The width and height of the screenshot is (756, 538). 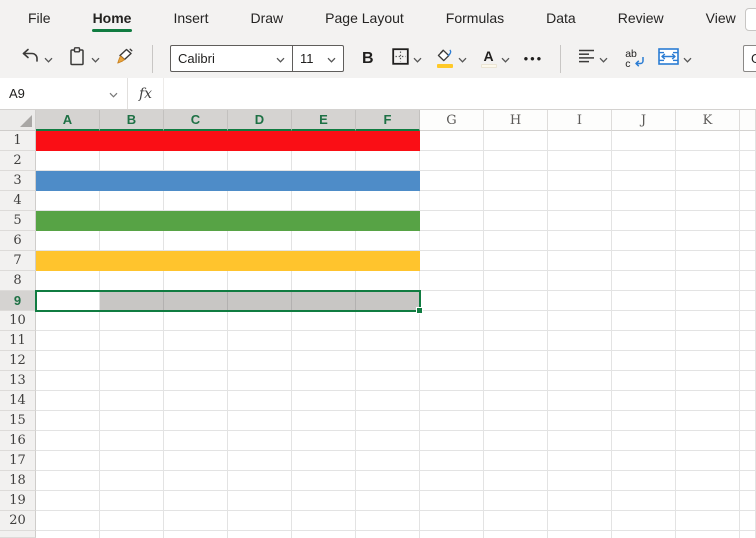 I want to click on column-header-G: G, so click(x=452, y=120).